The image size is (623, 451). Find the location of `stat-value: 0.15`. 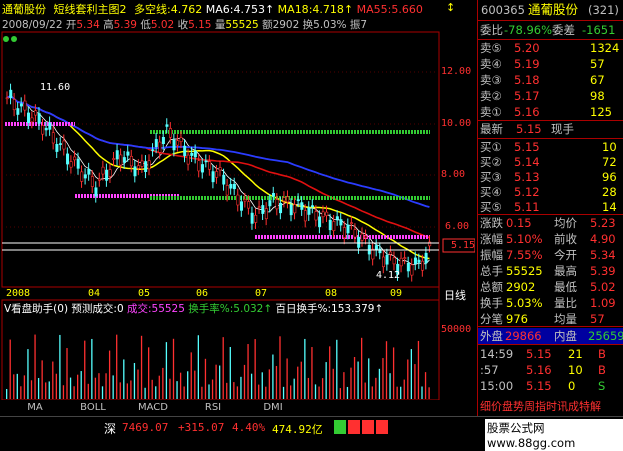

stat-value: 0.15 is located at coordinates (519, 223).